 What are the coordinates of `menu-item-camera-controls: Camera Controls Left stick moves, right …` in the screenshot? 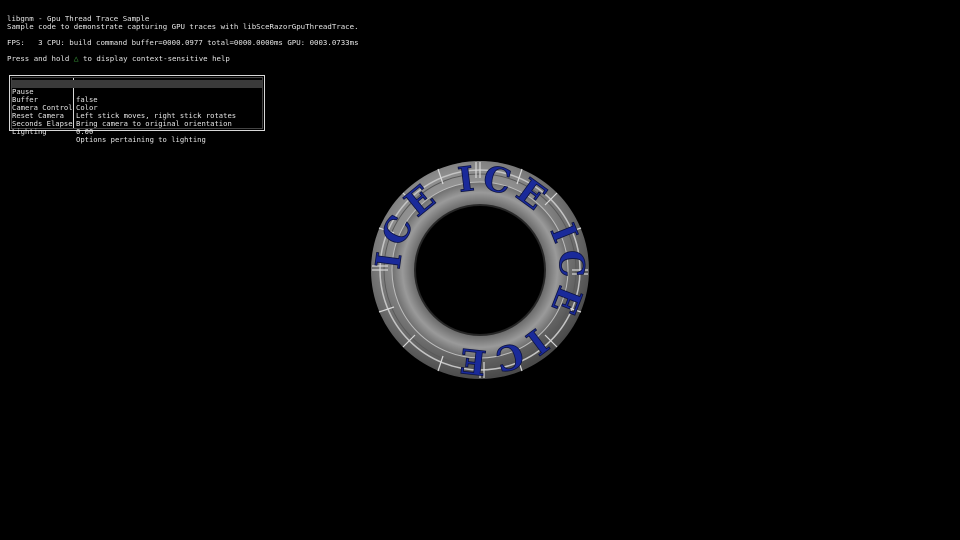 It's located at (137, 108).